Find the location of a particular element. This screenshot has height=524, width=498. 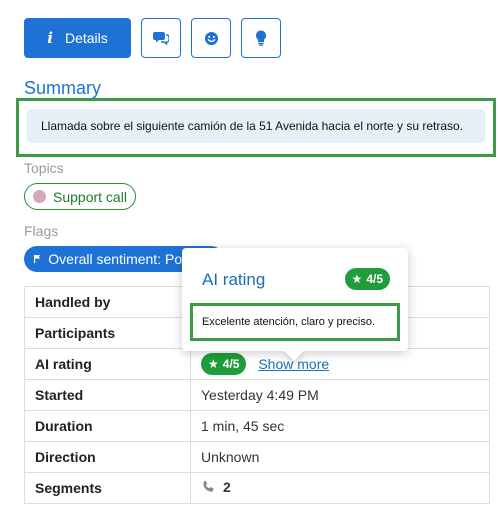

topic-dot-icon is located at coordinates (39, 196).